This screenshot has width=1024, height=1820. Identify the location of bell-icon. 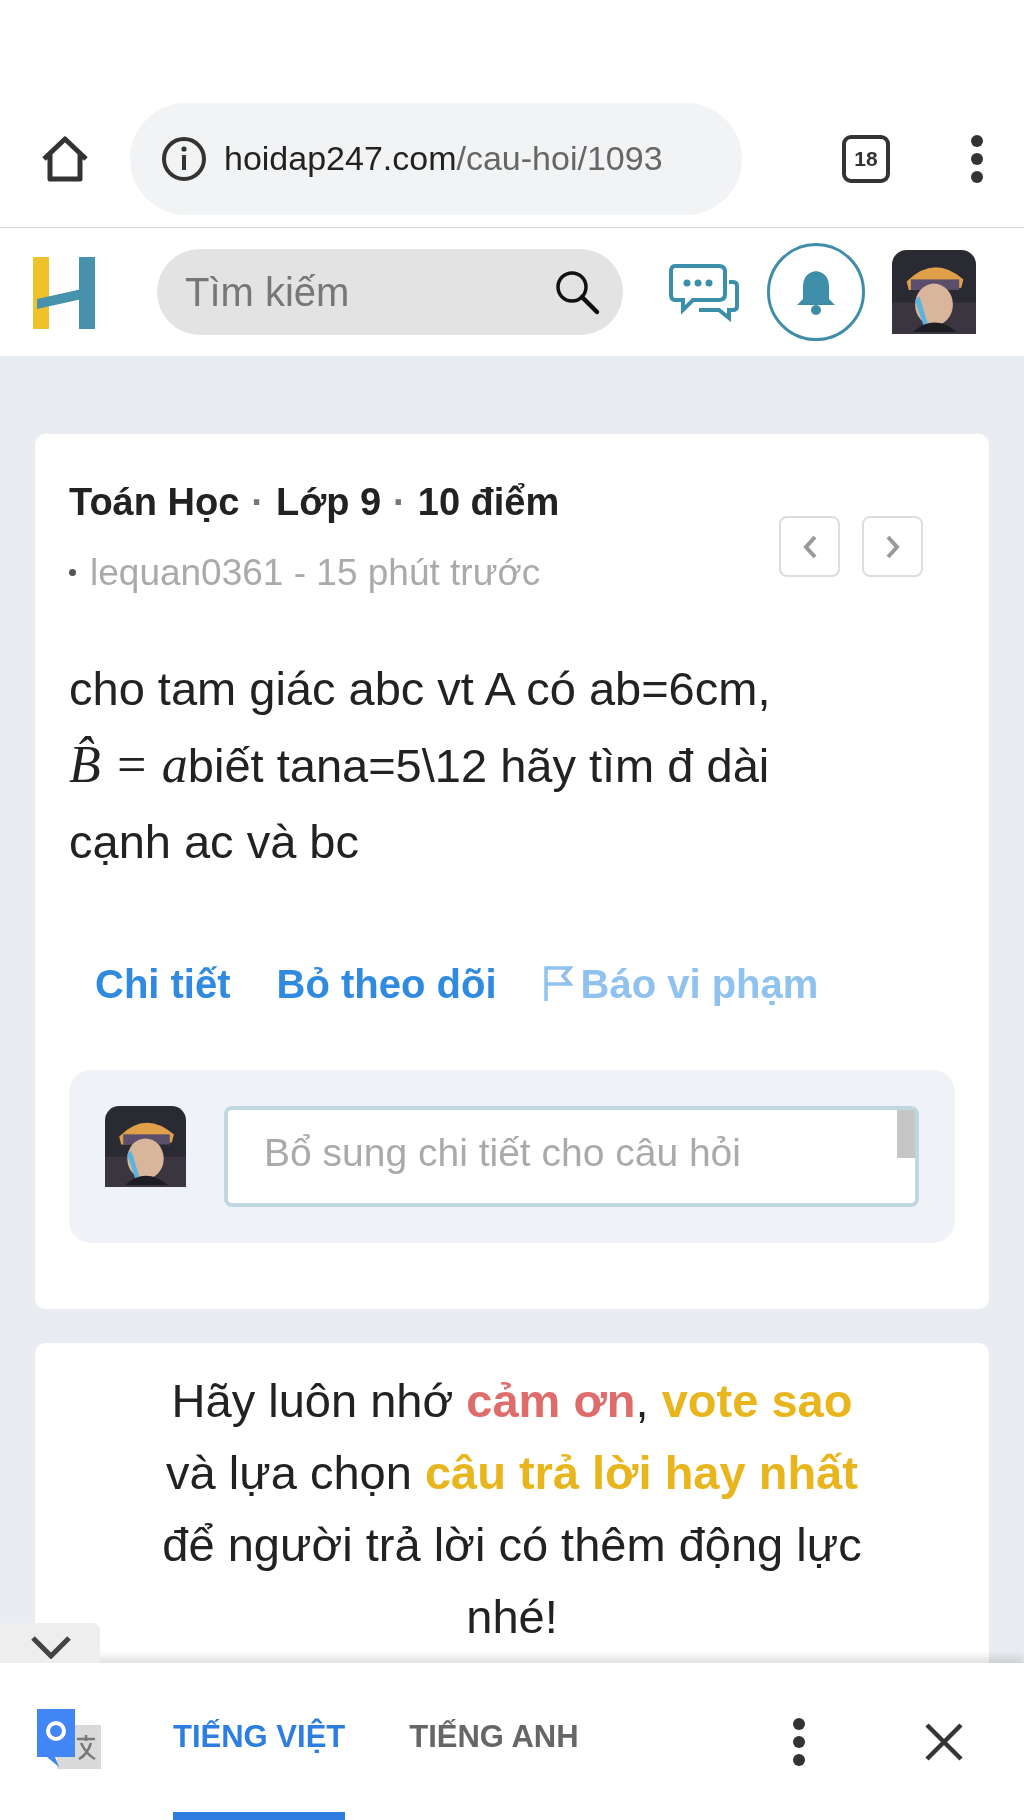
(816, 292).